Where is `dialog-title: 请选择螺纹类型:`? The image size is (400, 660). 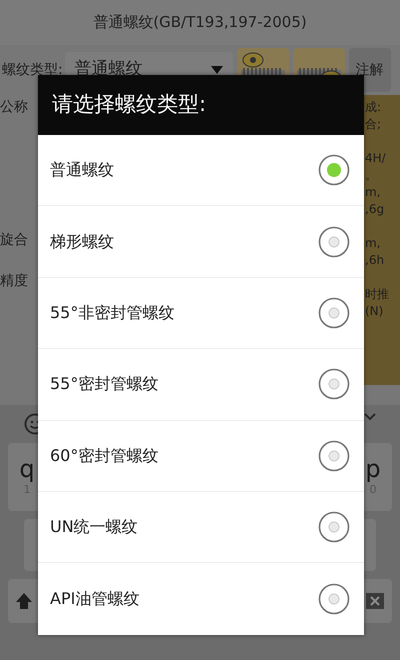 dialog-title: 请选择螺纹类型: is located at coordinates (129, 104).